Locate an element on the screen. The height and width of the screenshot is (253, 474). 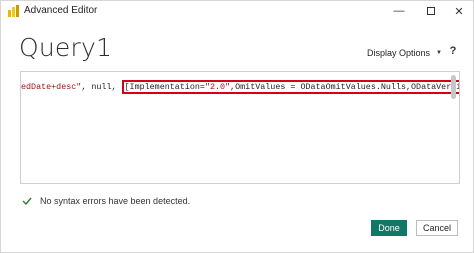
display-options-label: Display Options is located at coordinates (399, 53).